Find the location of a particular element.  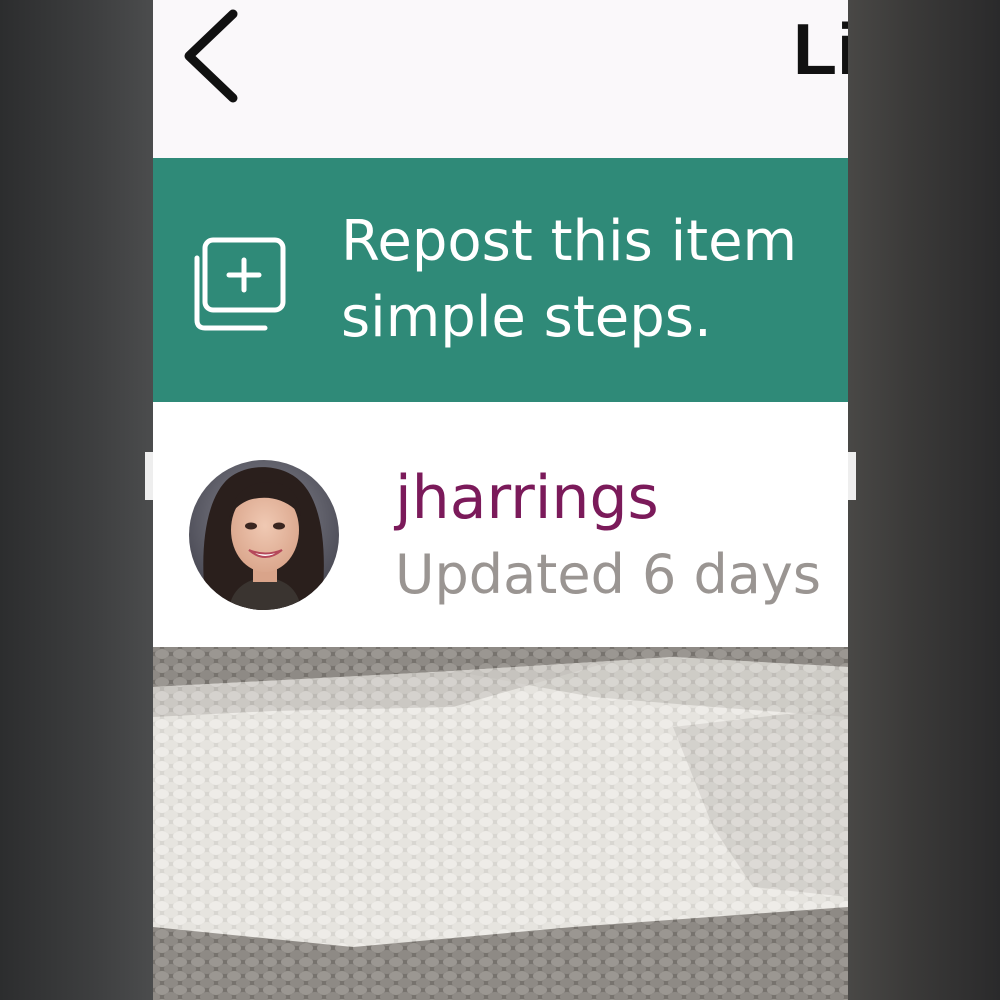

seller-username: jharrings is located at coordinates (527, 498).